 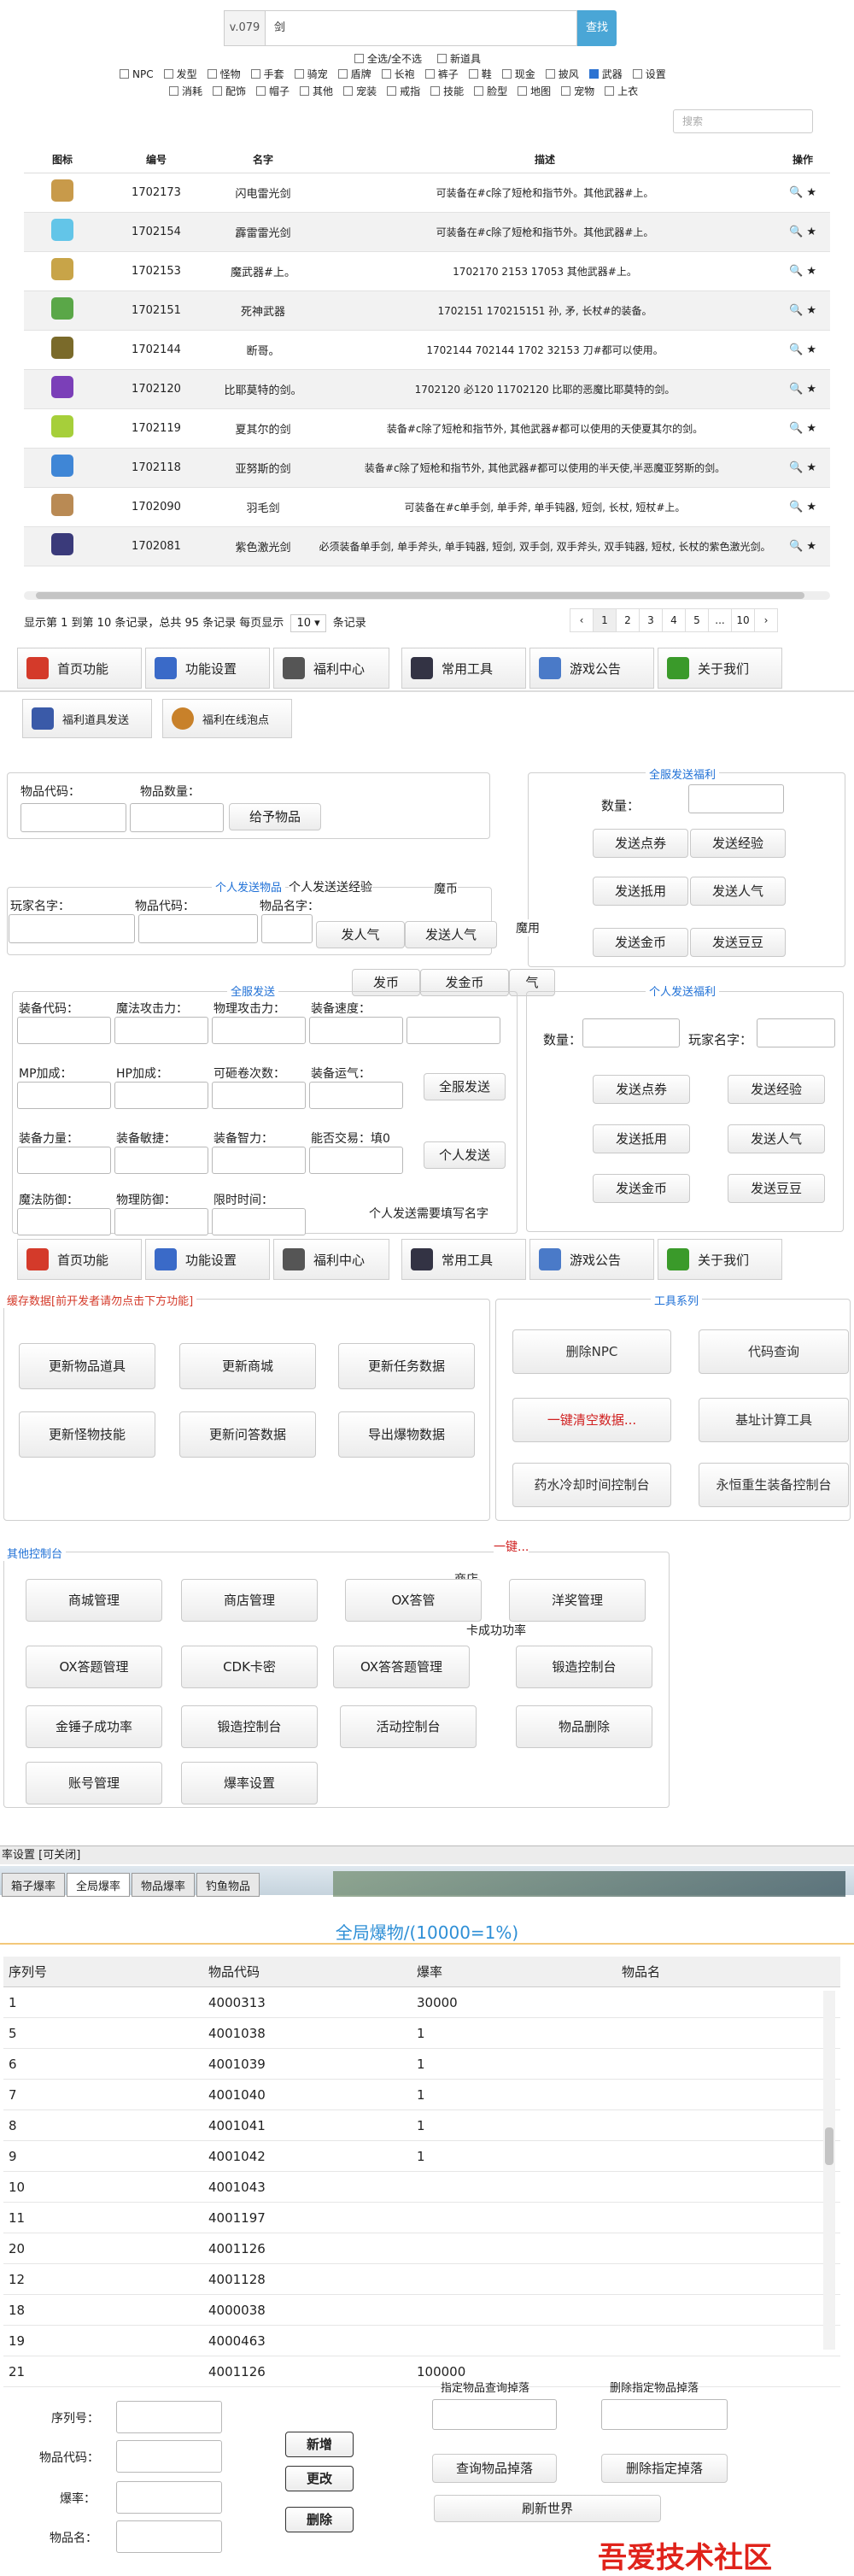 What do you see at coordinates (249, 1726) in the screenshot?
I see `other-btn-9: 锻造控制台` at bounding box center [249, 1726].